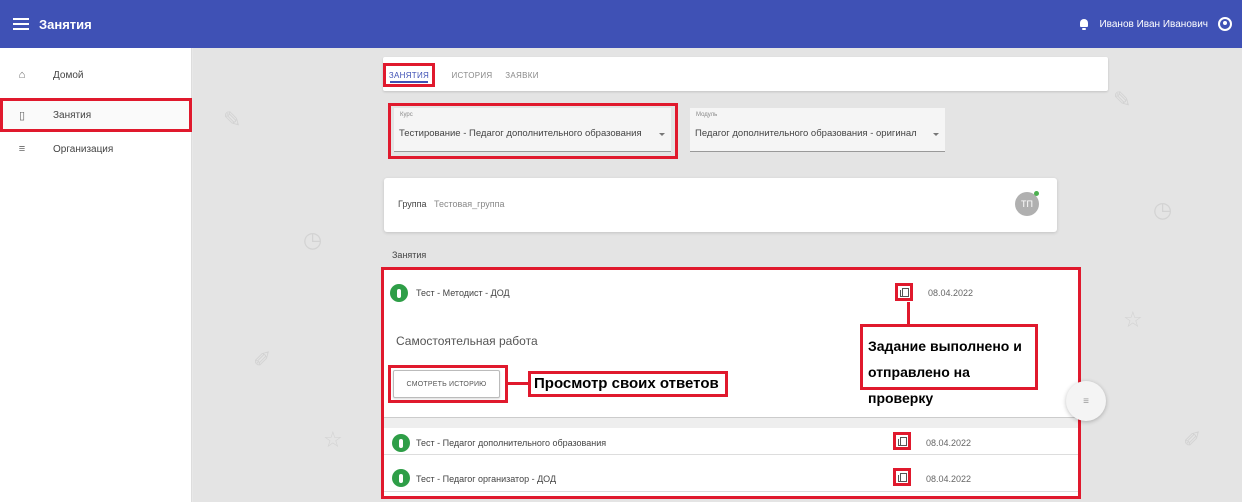  I want to click on tab-label: ИСТОРИЯ, so click(472, 75).